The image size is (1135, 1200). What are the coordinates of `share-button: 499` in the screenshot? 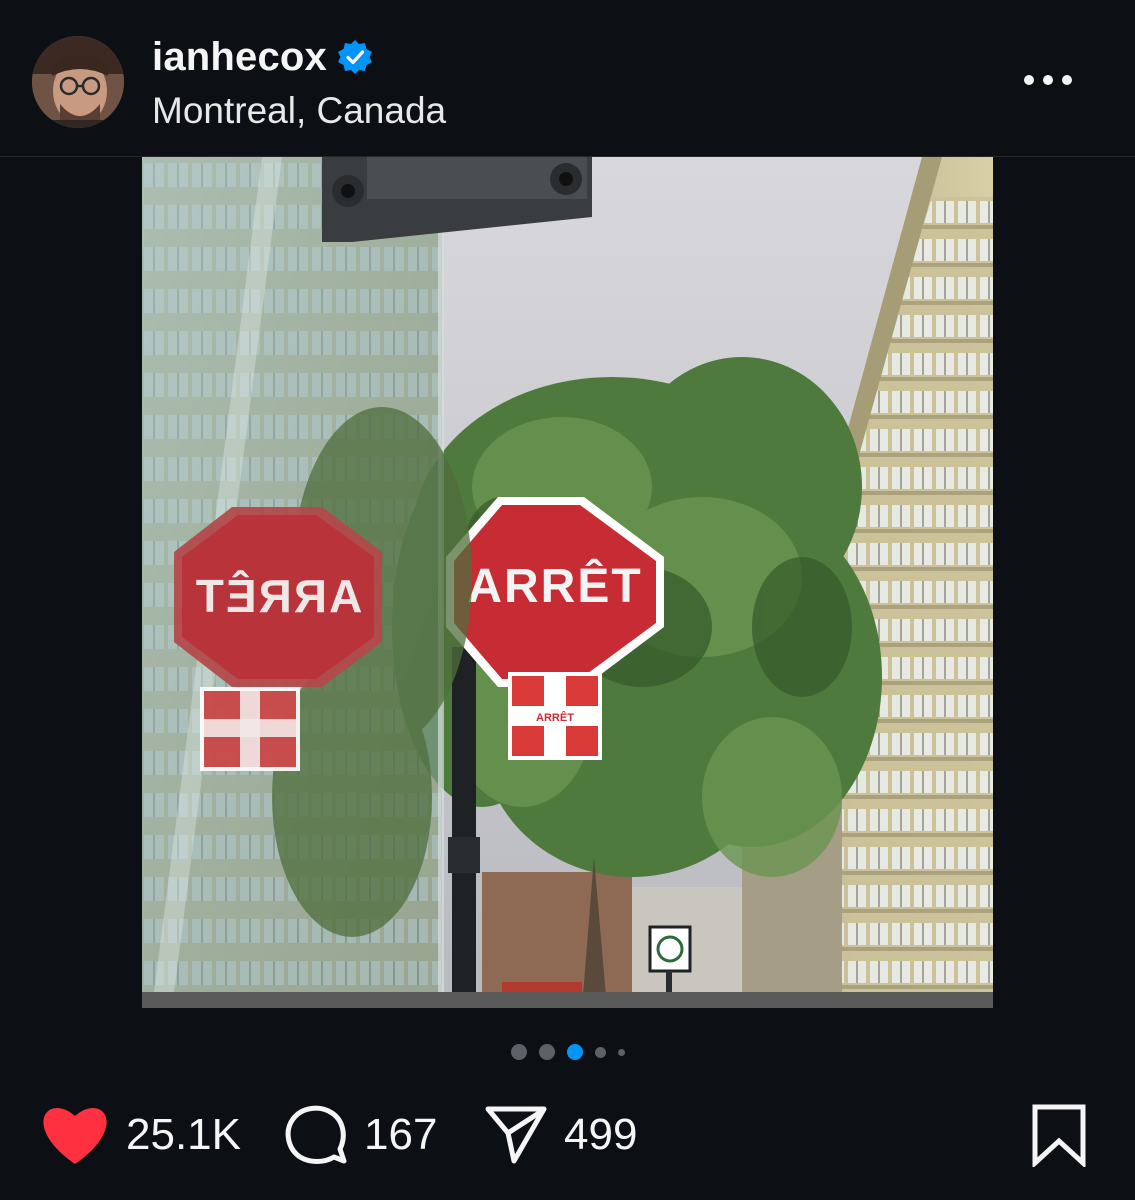 It's located at (560, 1135).